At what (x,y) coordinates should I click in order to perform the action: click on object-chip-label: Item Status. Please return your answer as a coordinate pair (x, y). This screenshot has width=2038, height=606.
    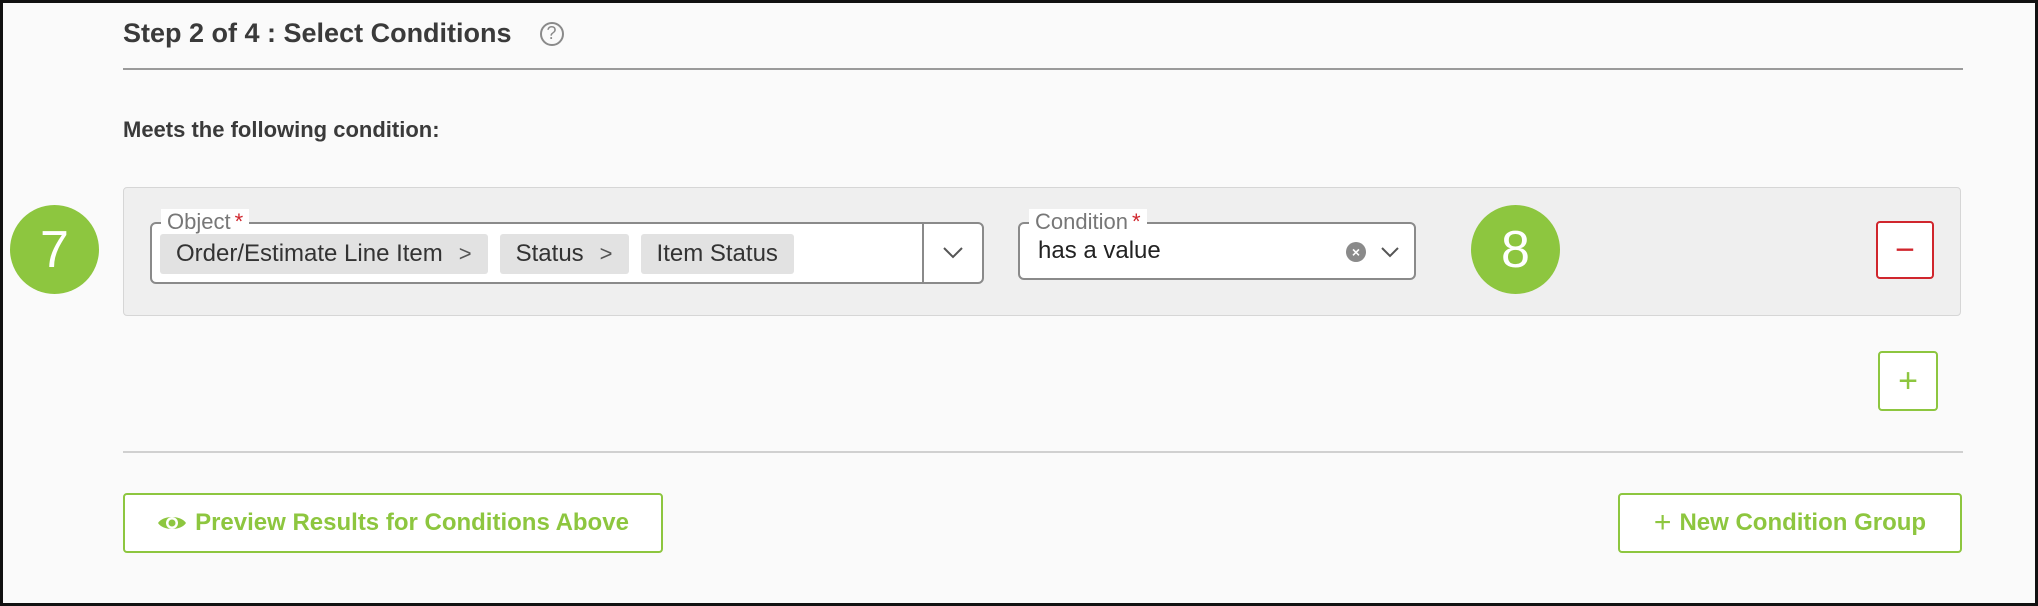
    Looking at the image, I should click on (717, 253).